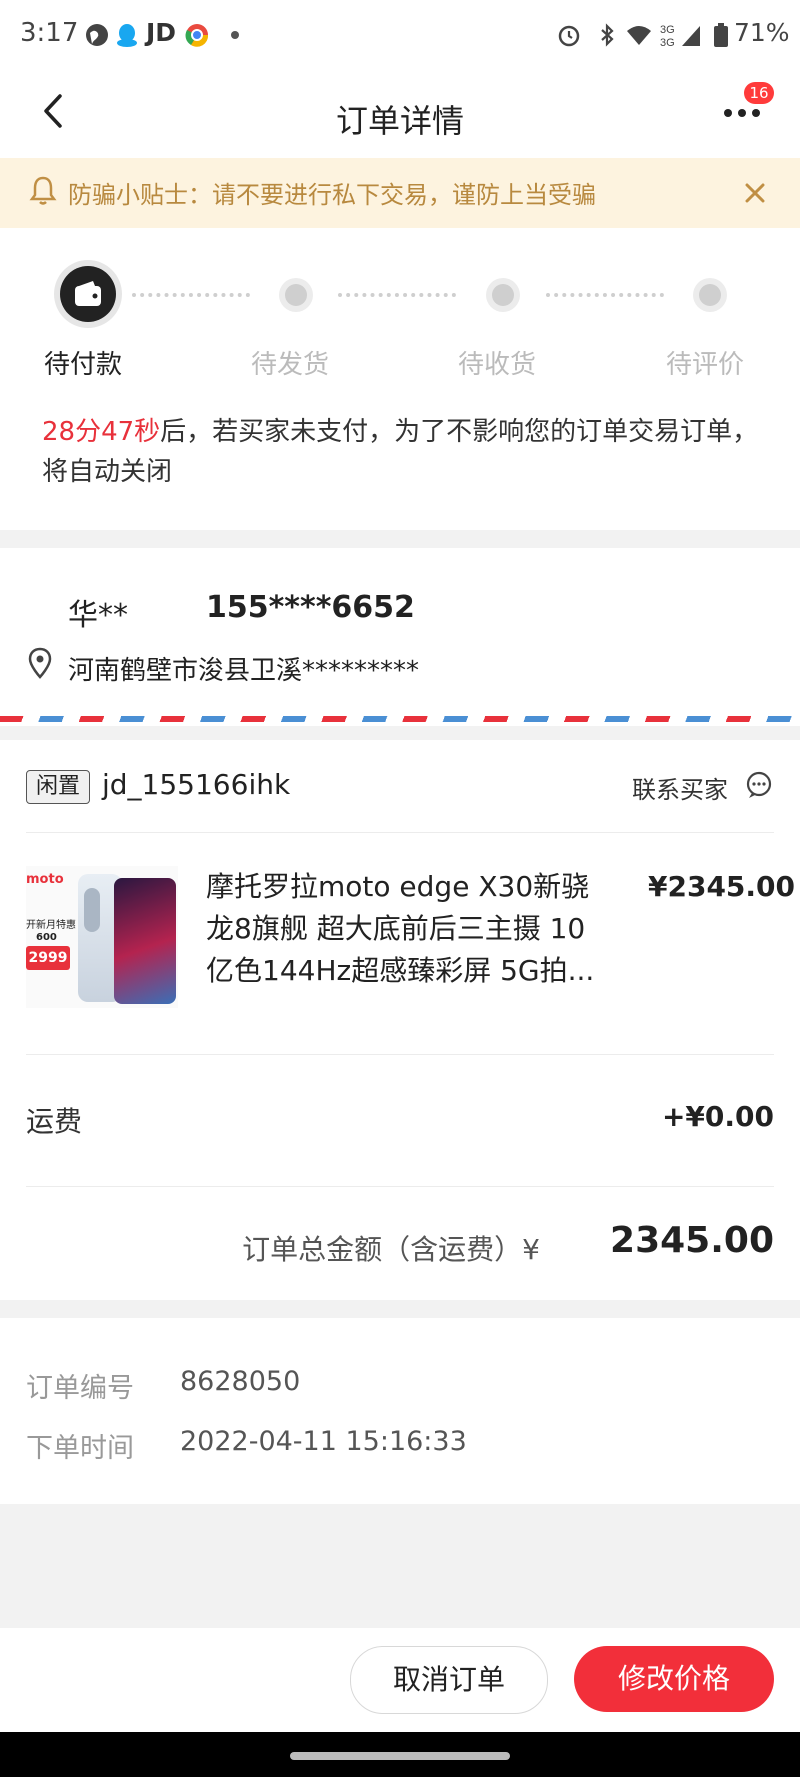 This screenshot has height=1777, width=800. I want to click on buyer-account-name: jd_155166ihk, so click(196, 784).